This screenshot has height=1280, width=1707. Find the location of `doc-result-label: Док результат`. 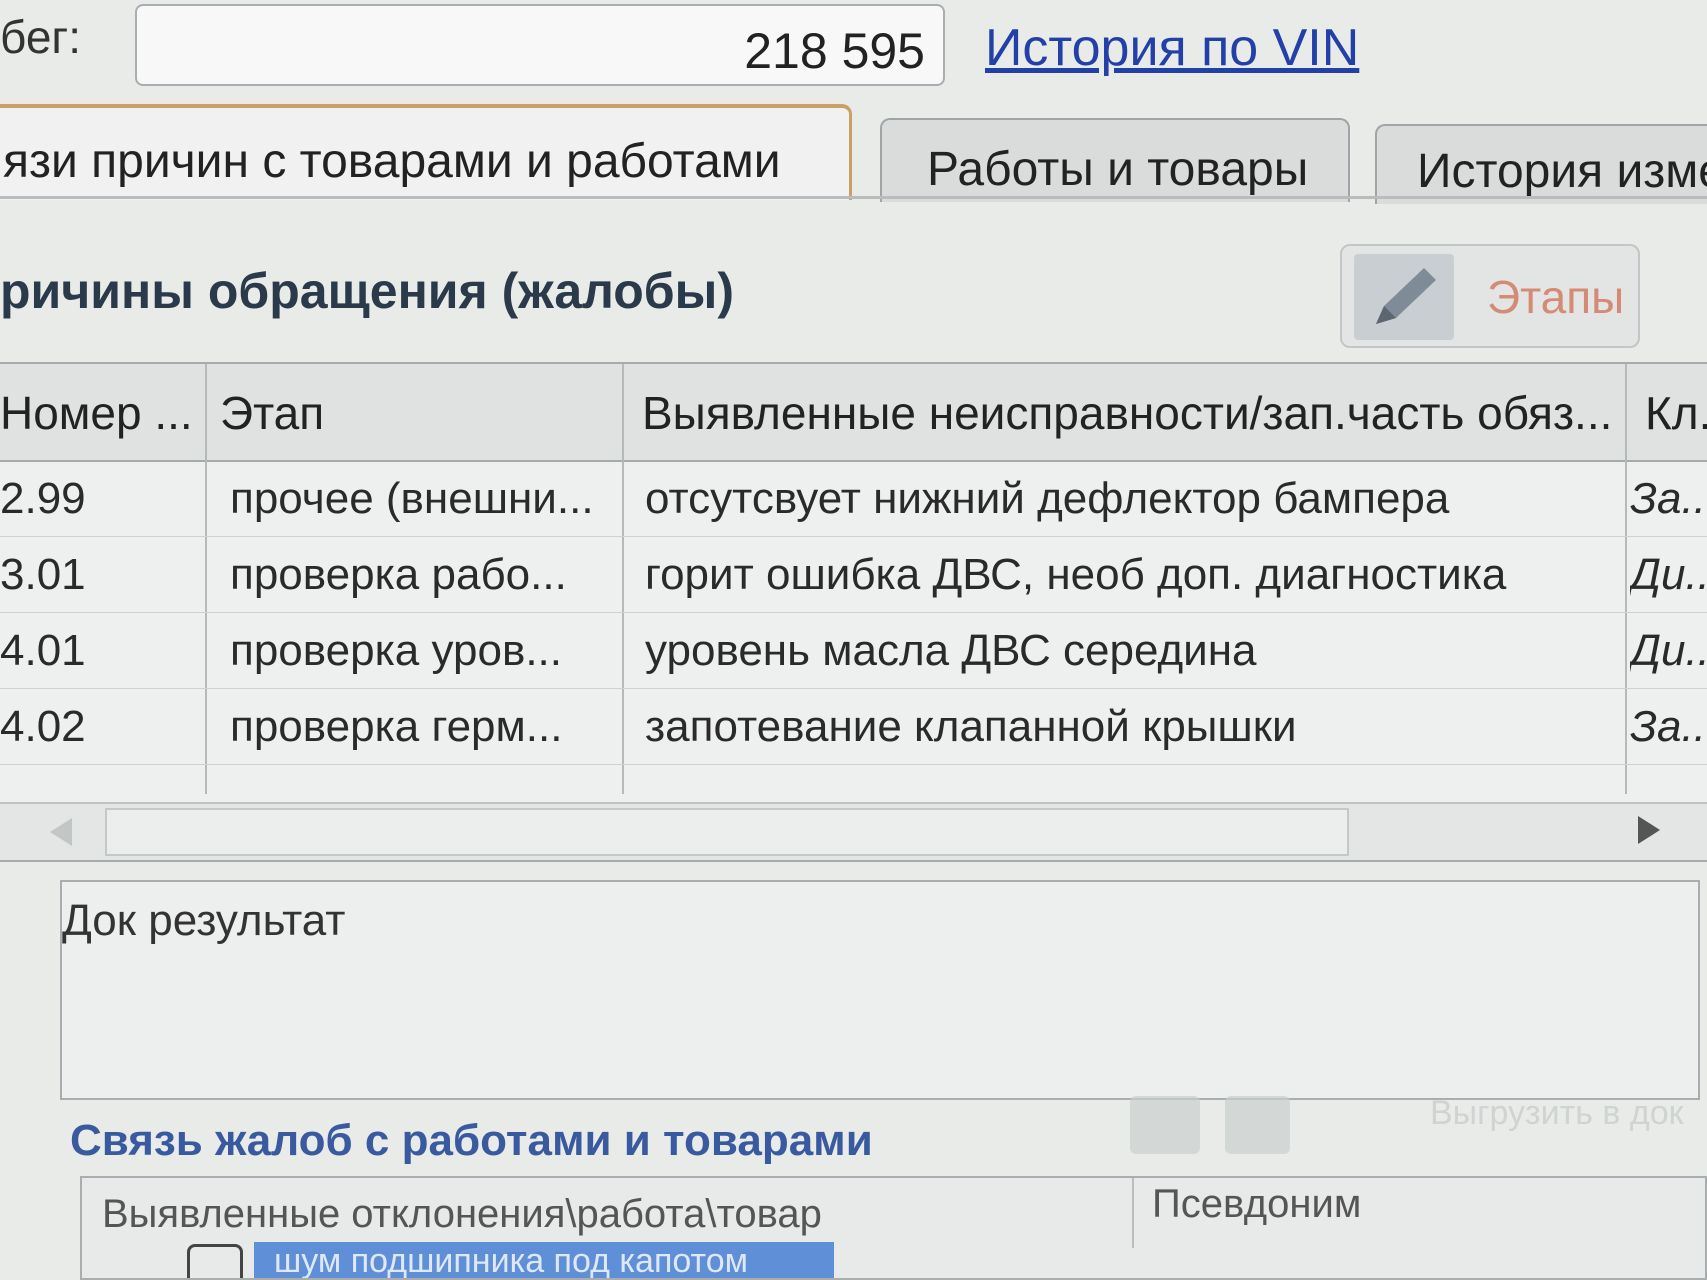

doc-result-label: Док результат is located at coordinates (204, 920).